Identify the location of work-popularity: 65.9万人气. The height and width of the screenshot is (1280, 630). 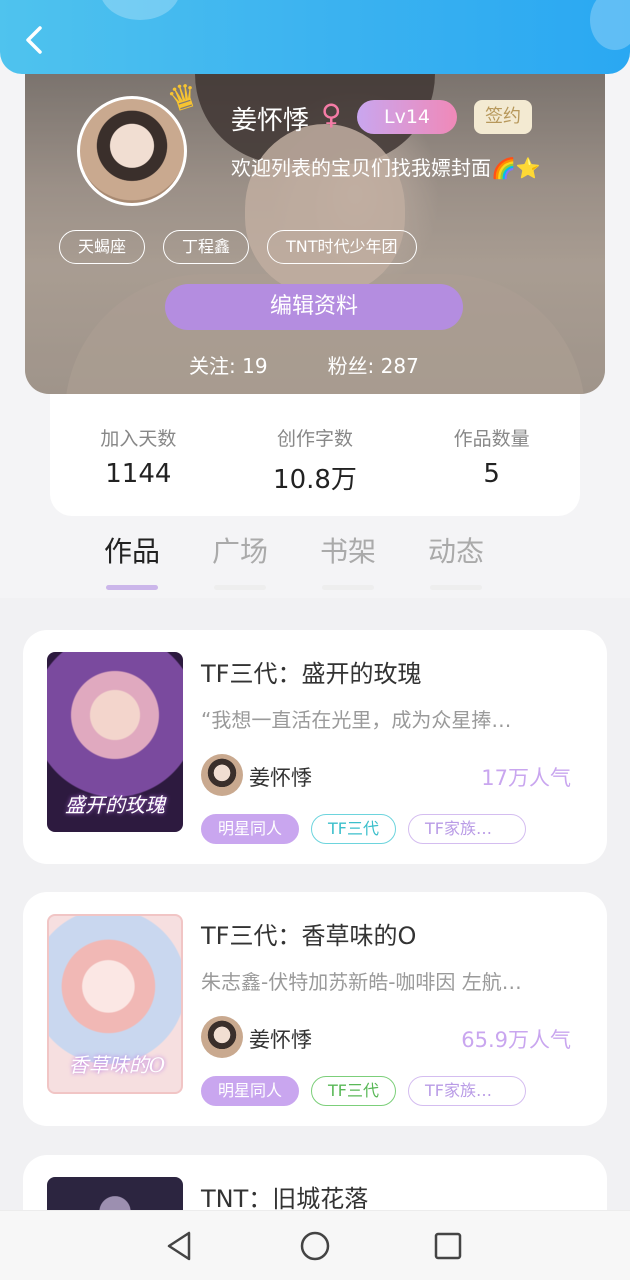
(516, 1040).